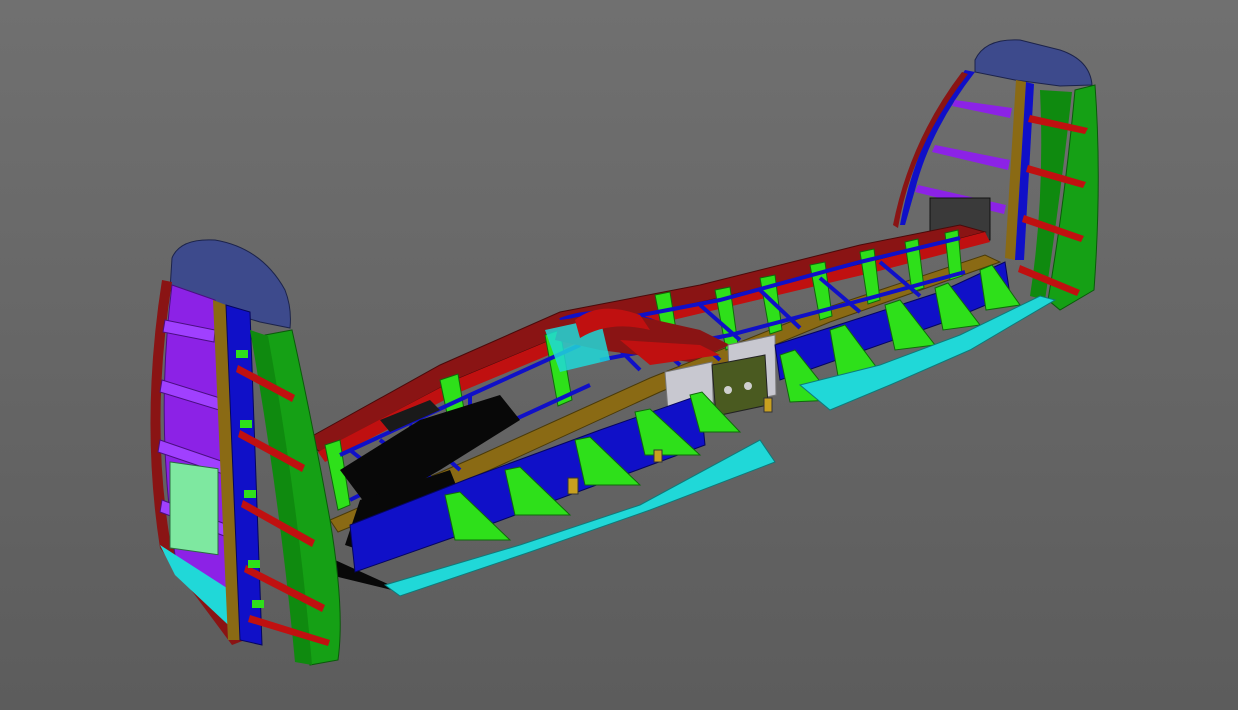 The image size is (1238, 710). Describe the element at coordinates (245, 452) in the screenshot. I see `left-winglet` at that location.